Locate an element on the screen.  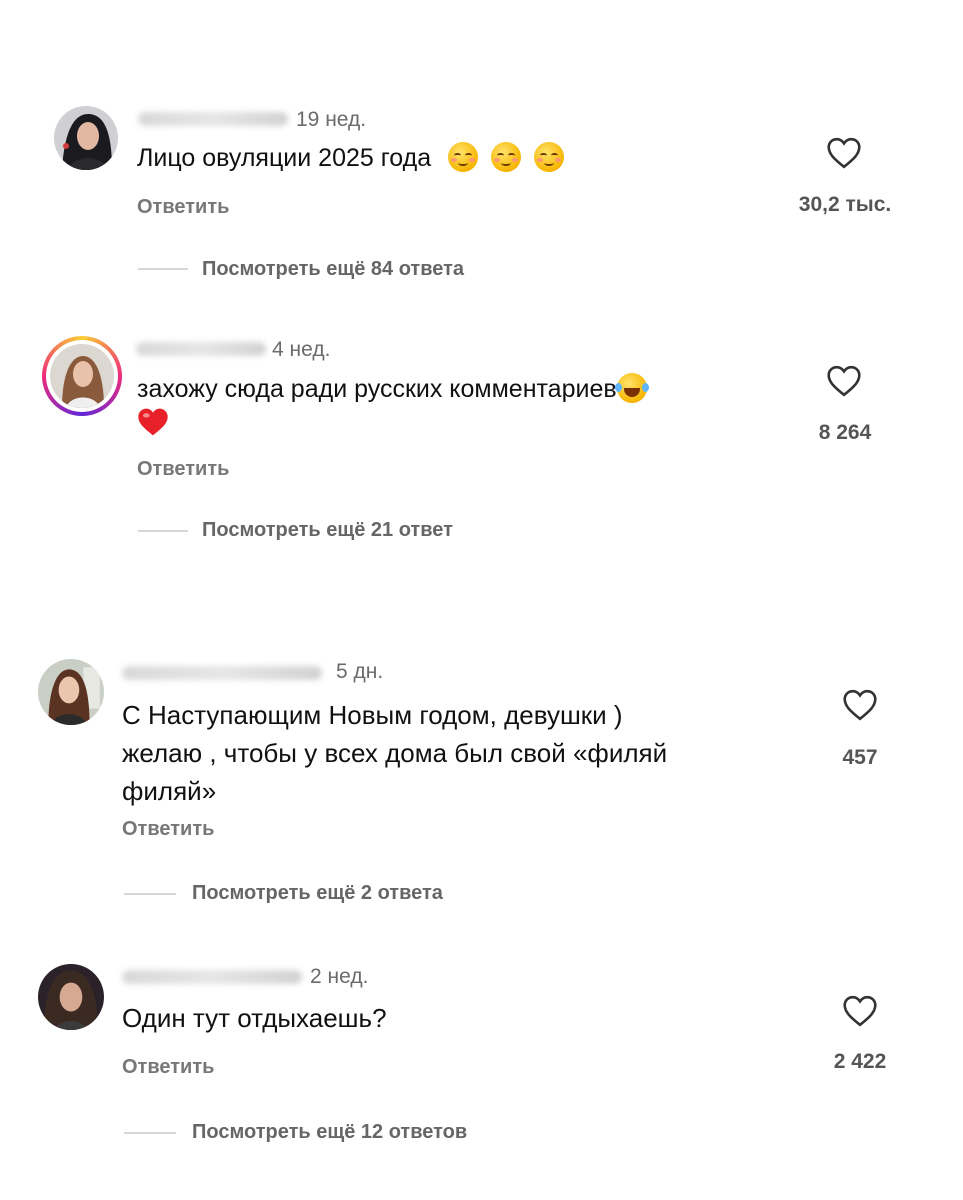
comment-time: 4 нед. is located at coordinates (301, 349).